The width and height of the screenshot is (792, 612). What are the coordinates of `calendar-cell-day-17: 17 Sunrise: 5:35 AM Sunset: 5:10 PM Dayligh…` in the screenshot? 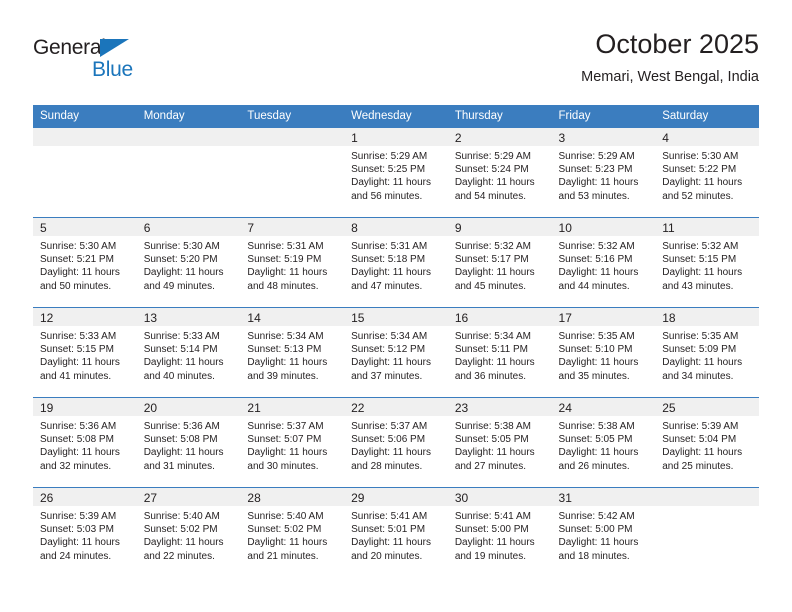 It's located at (603, 352).